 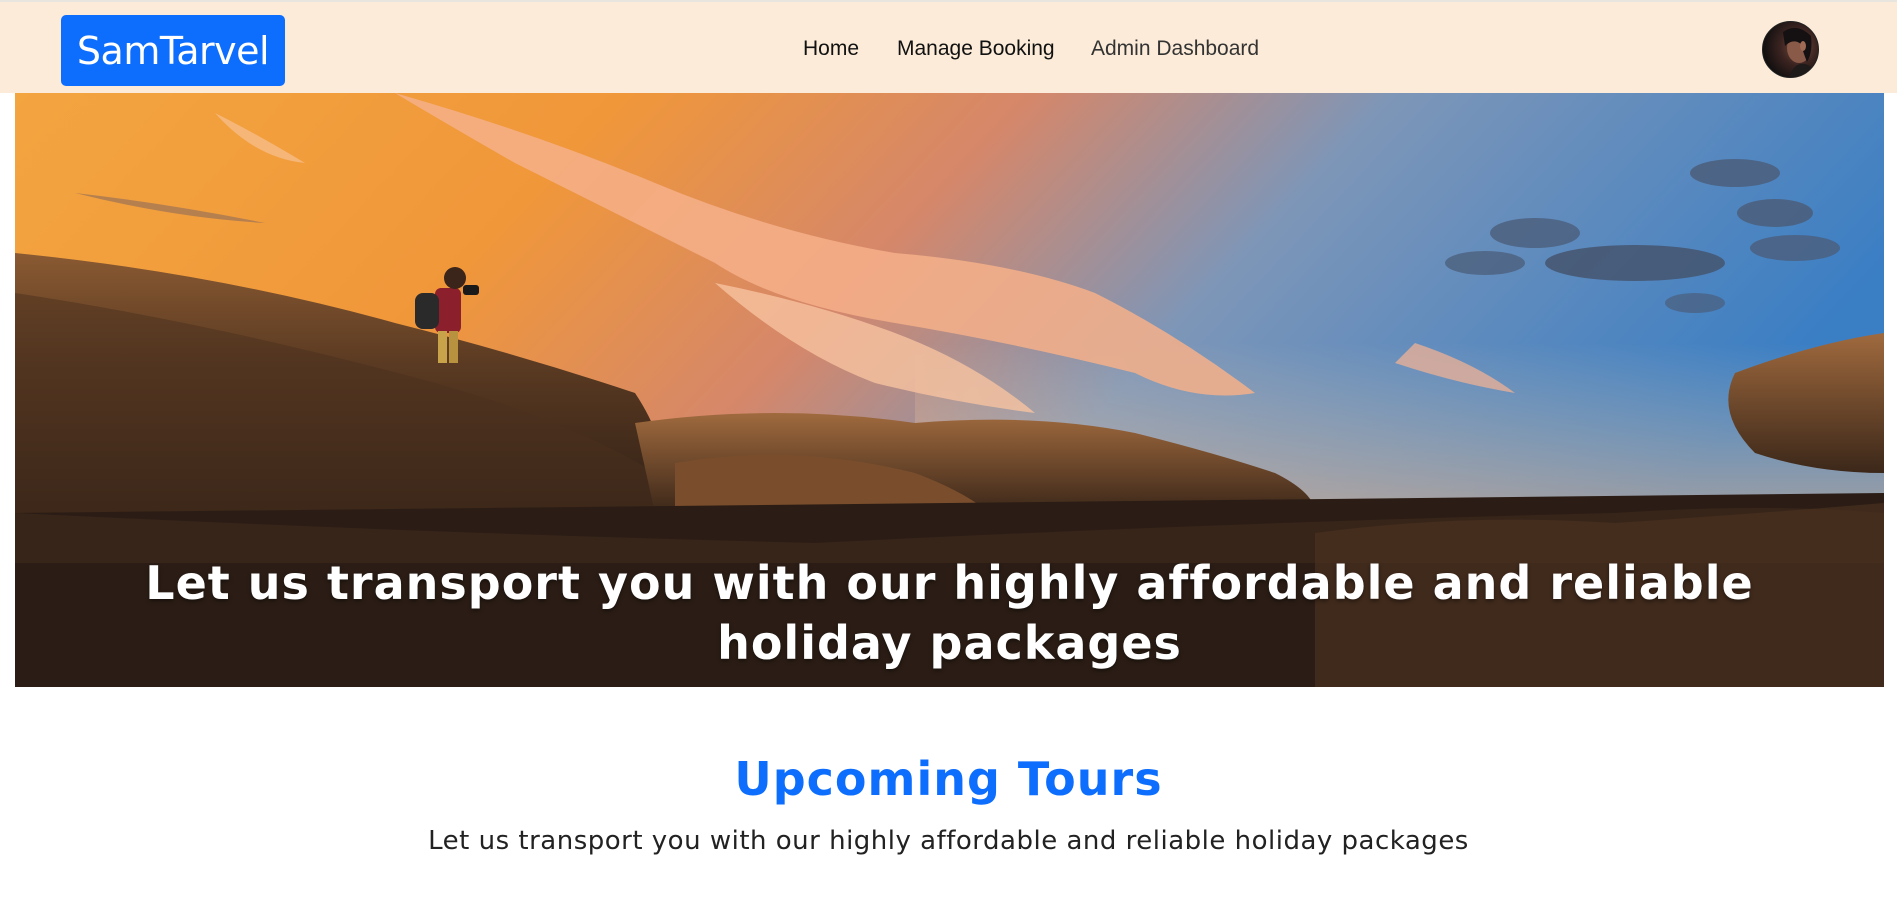 What do you see at coordinates (976, 49) in the screenshot?
I see `nav-link-manage-booking: Manage Booking` at bounding box center [976, 49].